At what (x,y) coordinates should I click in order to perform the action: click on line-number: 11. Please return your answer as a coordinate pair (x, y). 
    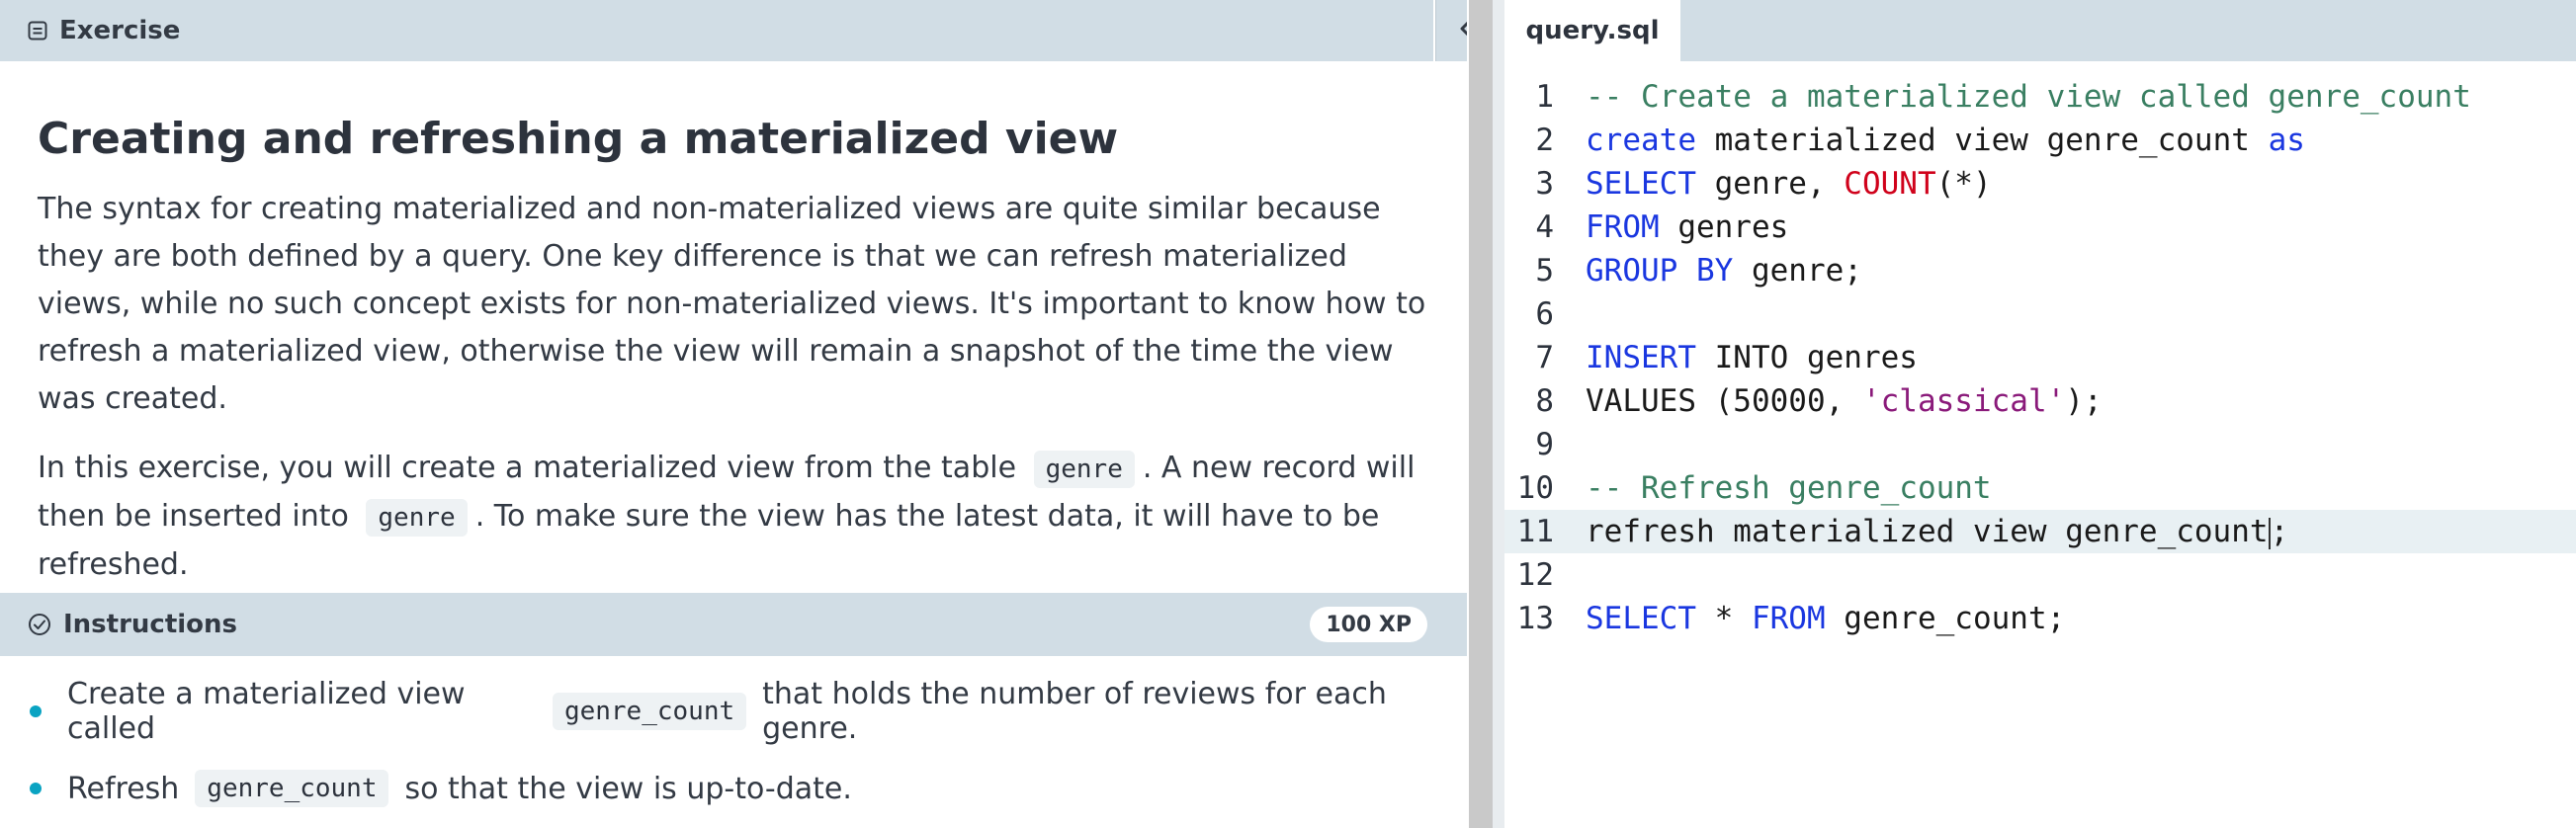
    Looking at the image, I should click on (1535, 532).